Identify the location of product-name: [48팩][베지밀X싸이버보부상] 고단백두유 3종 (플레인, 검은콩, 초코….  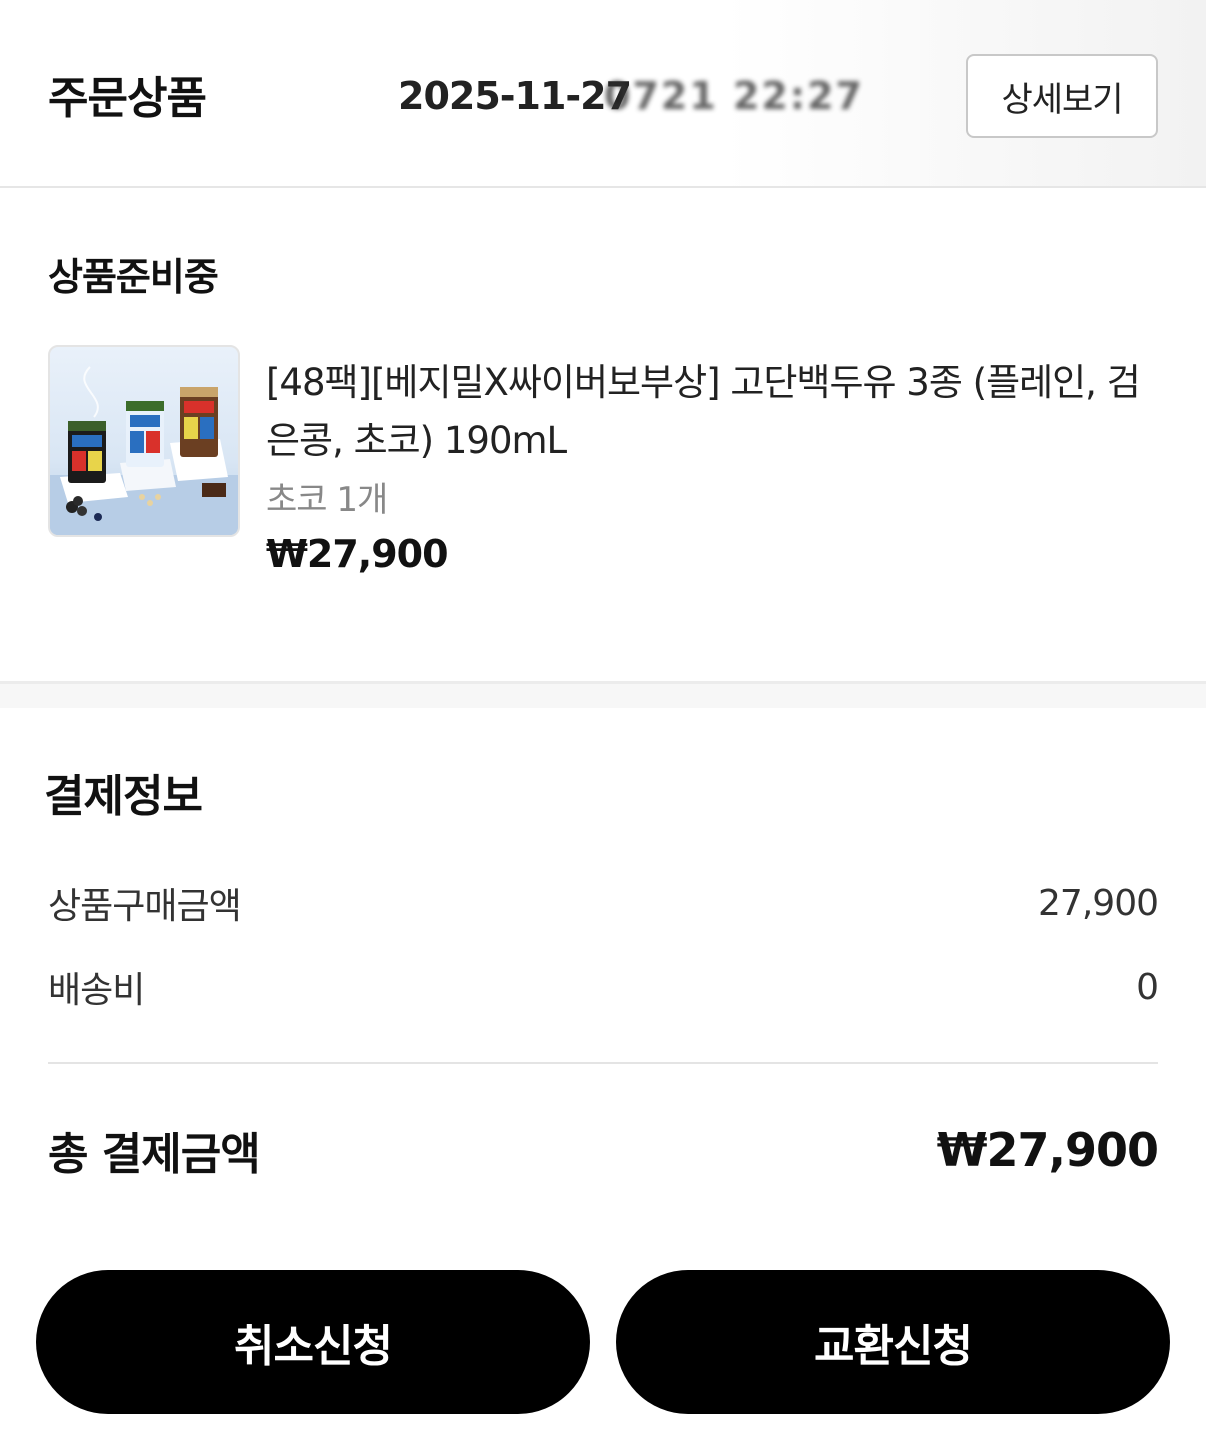
(706, 412).